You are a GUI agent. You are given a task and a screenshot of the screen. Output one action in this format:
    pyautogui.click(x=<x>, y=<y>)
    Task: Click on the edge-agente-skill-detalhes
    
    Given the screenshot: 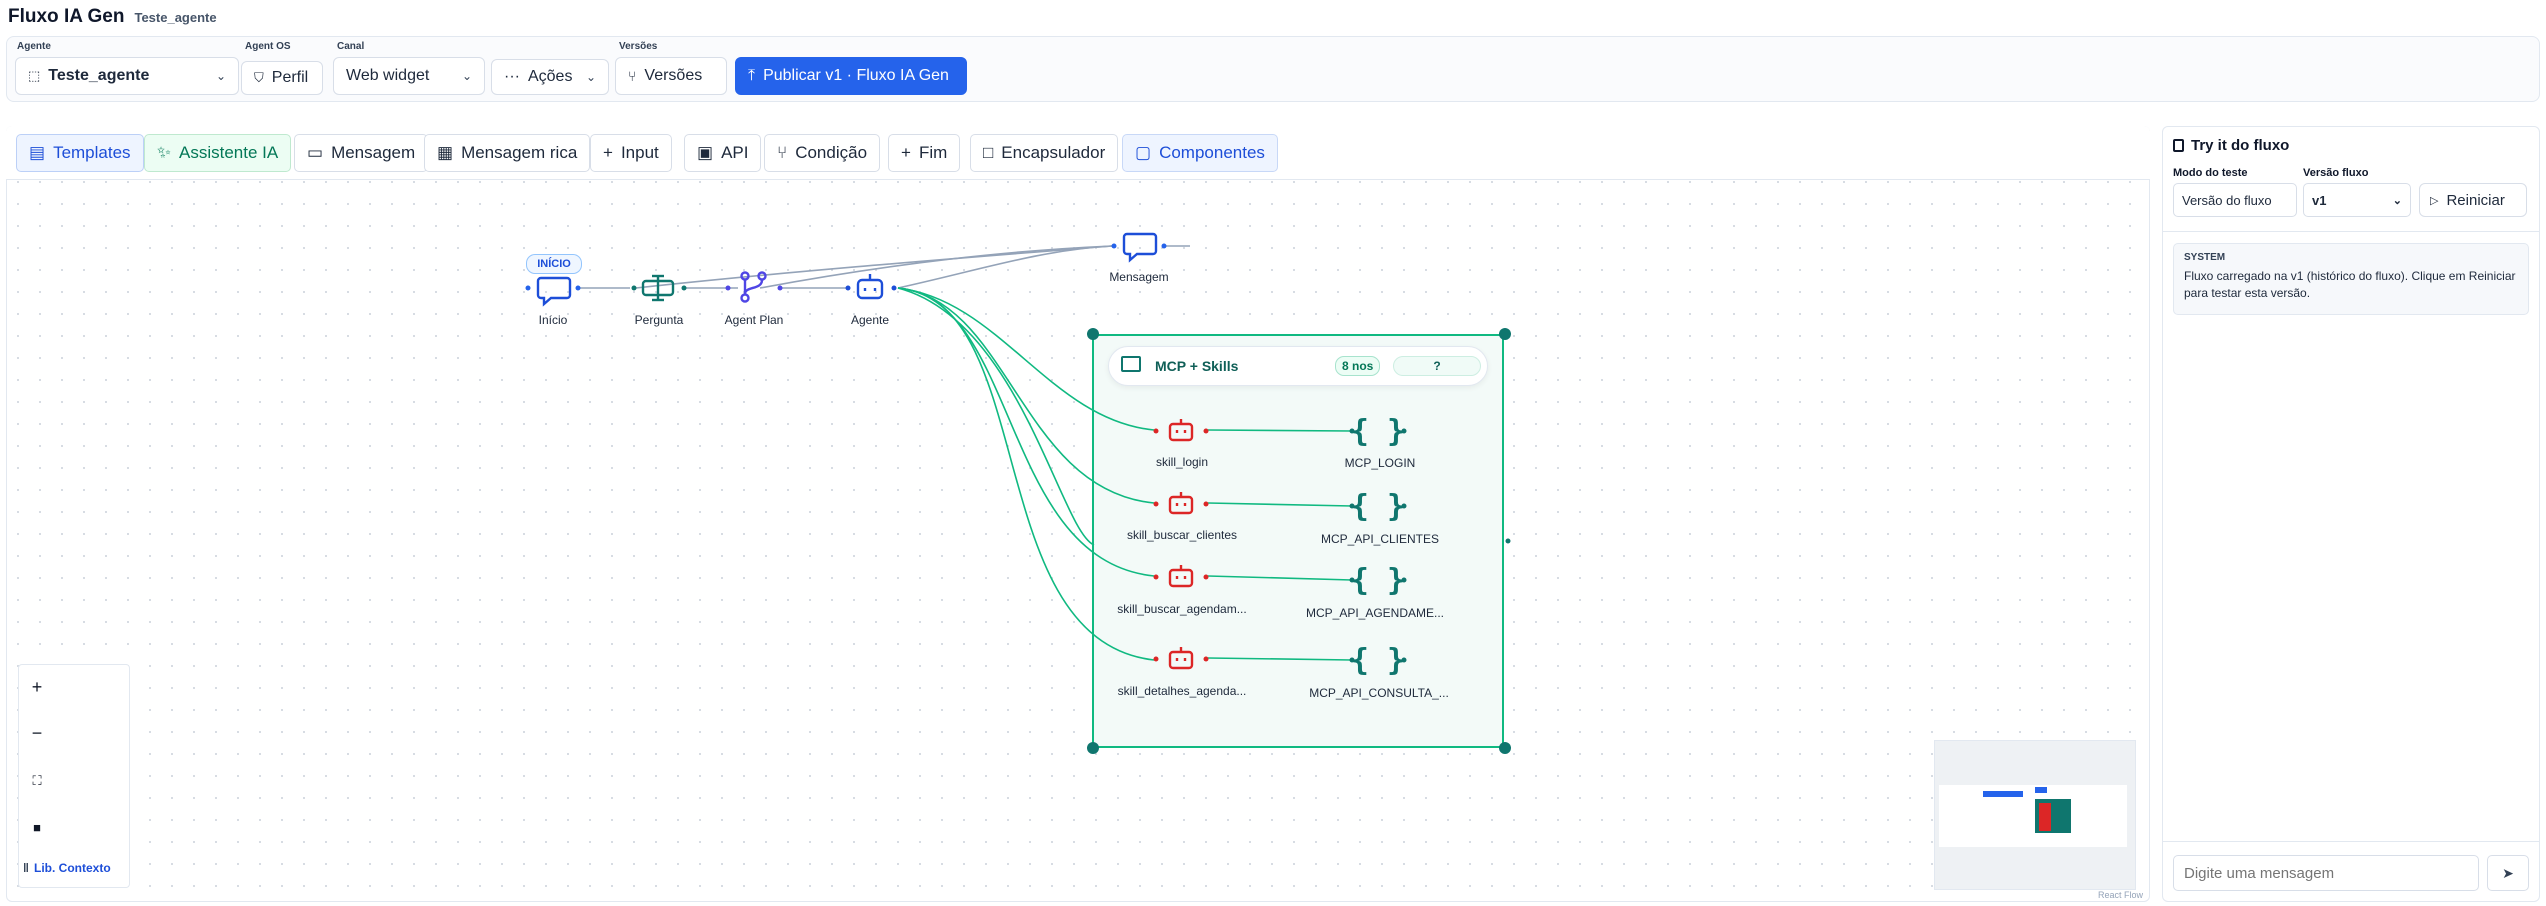 What is the action you would take?
    pyautogui.click(x=1026, y=474)
    